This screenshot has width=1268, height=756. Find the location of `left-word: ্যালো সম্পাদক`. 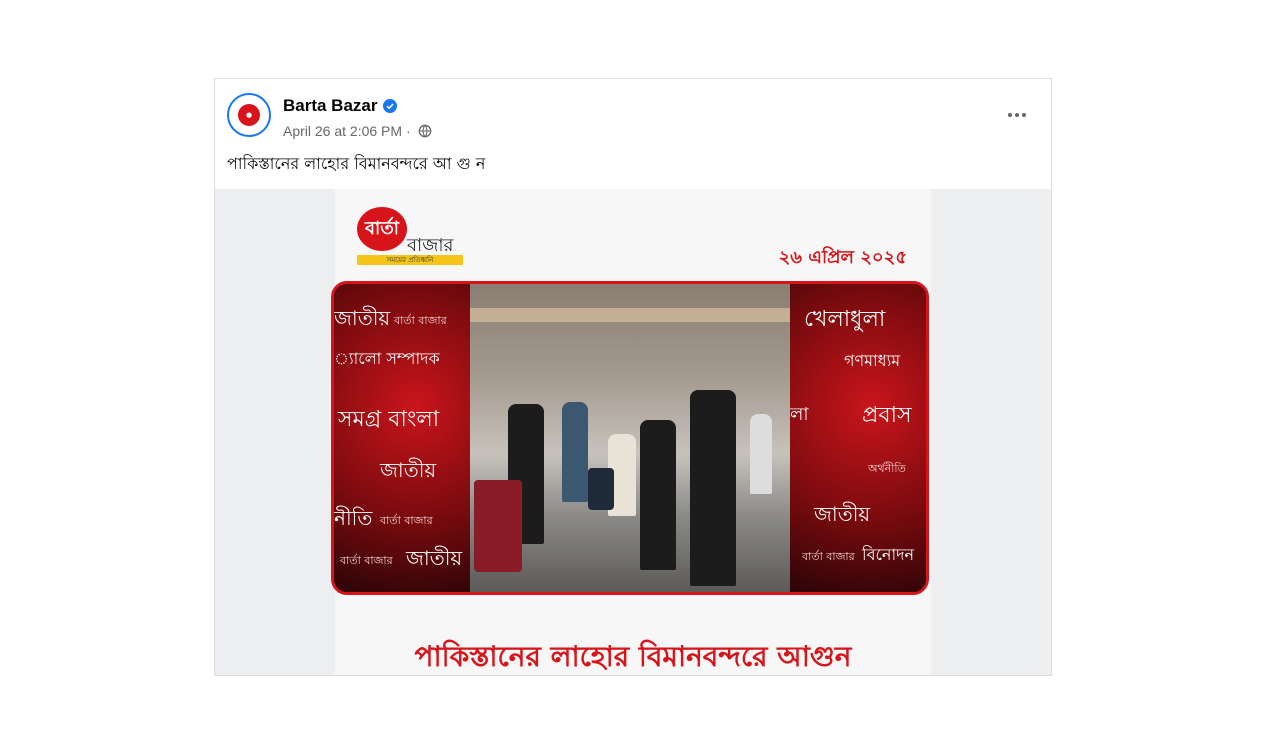

left-word: ্যালো সম্পাদক is located at coordinates (387, 358).